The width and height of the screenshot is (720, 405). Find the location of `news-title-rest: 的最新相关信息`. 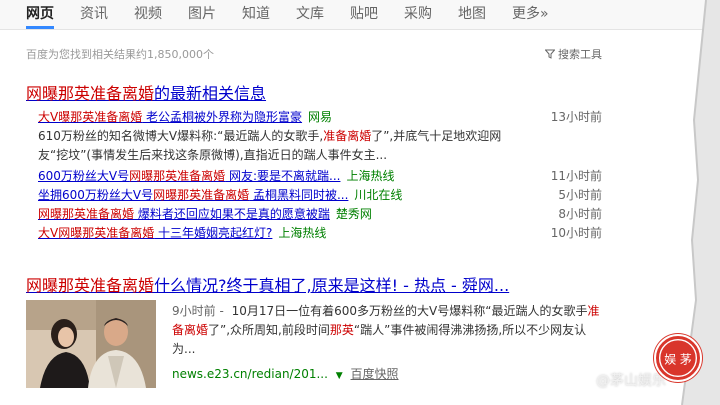

news-title-rest: 的最新相关信息 is located at coordinates (210, 93).